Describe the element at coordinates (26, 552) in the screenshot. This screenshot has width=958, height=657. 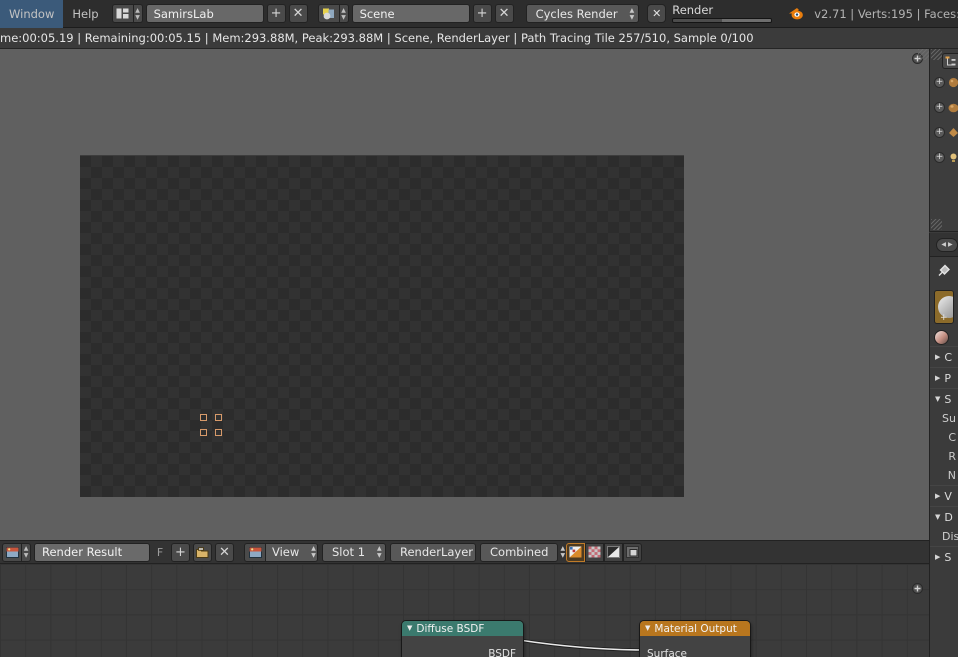
I see `image-datablock-spinner: ▲ ▼` at that location.